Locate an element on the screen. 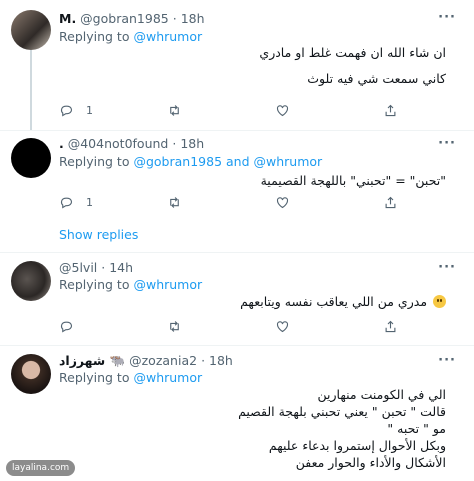 The width and height of the screenshot is (474, 481). display-name: . is located at coordinates (61, 143).